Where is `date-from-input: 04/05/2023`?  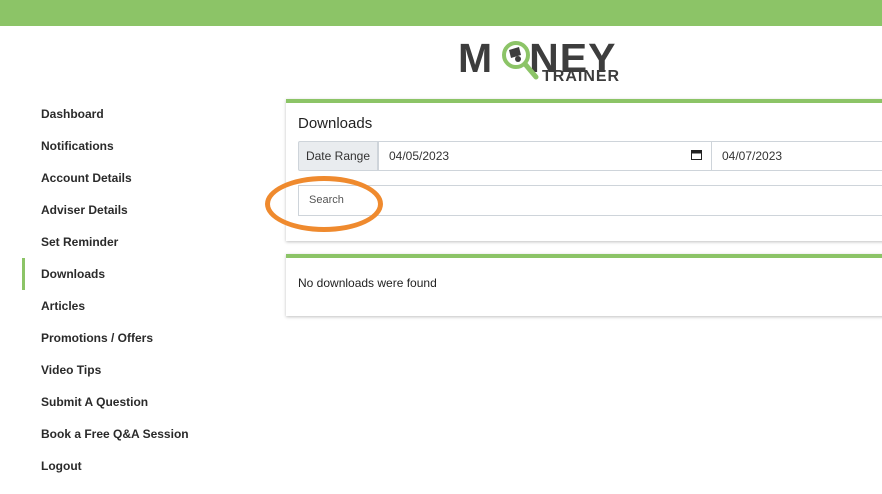 date-from-input: 04/05/2023 is located at coordinates (545, 156).